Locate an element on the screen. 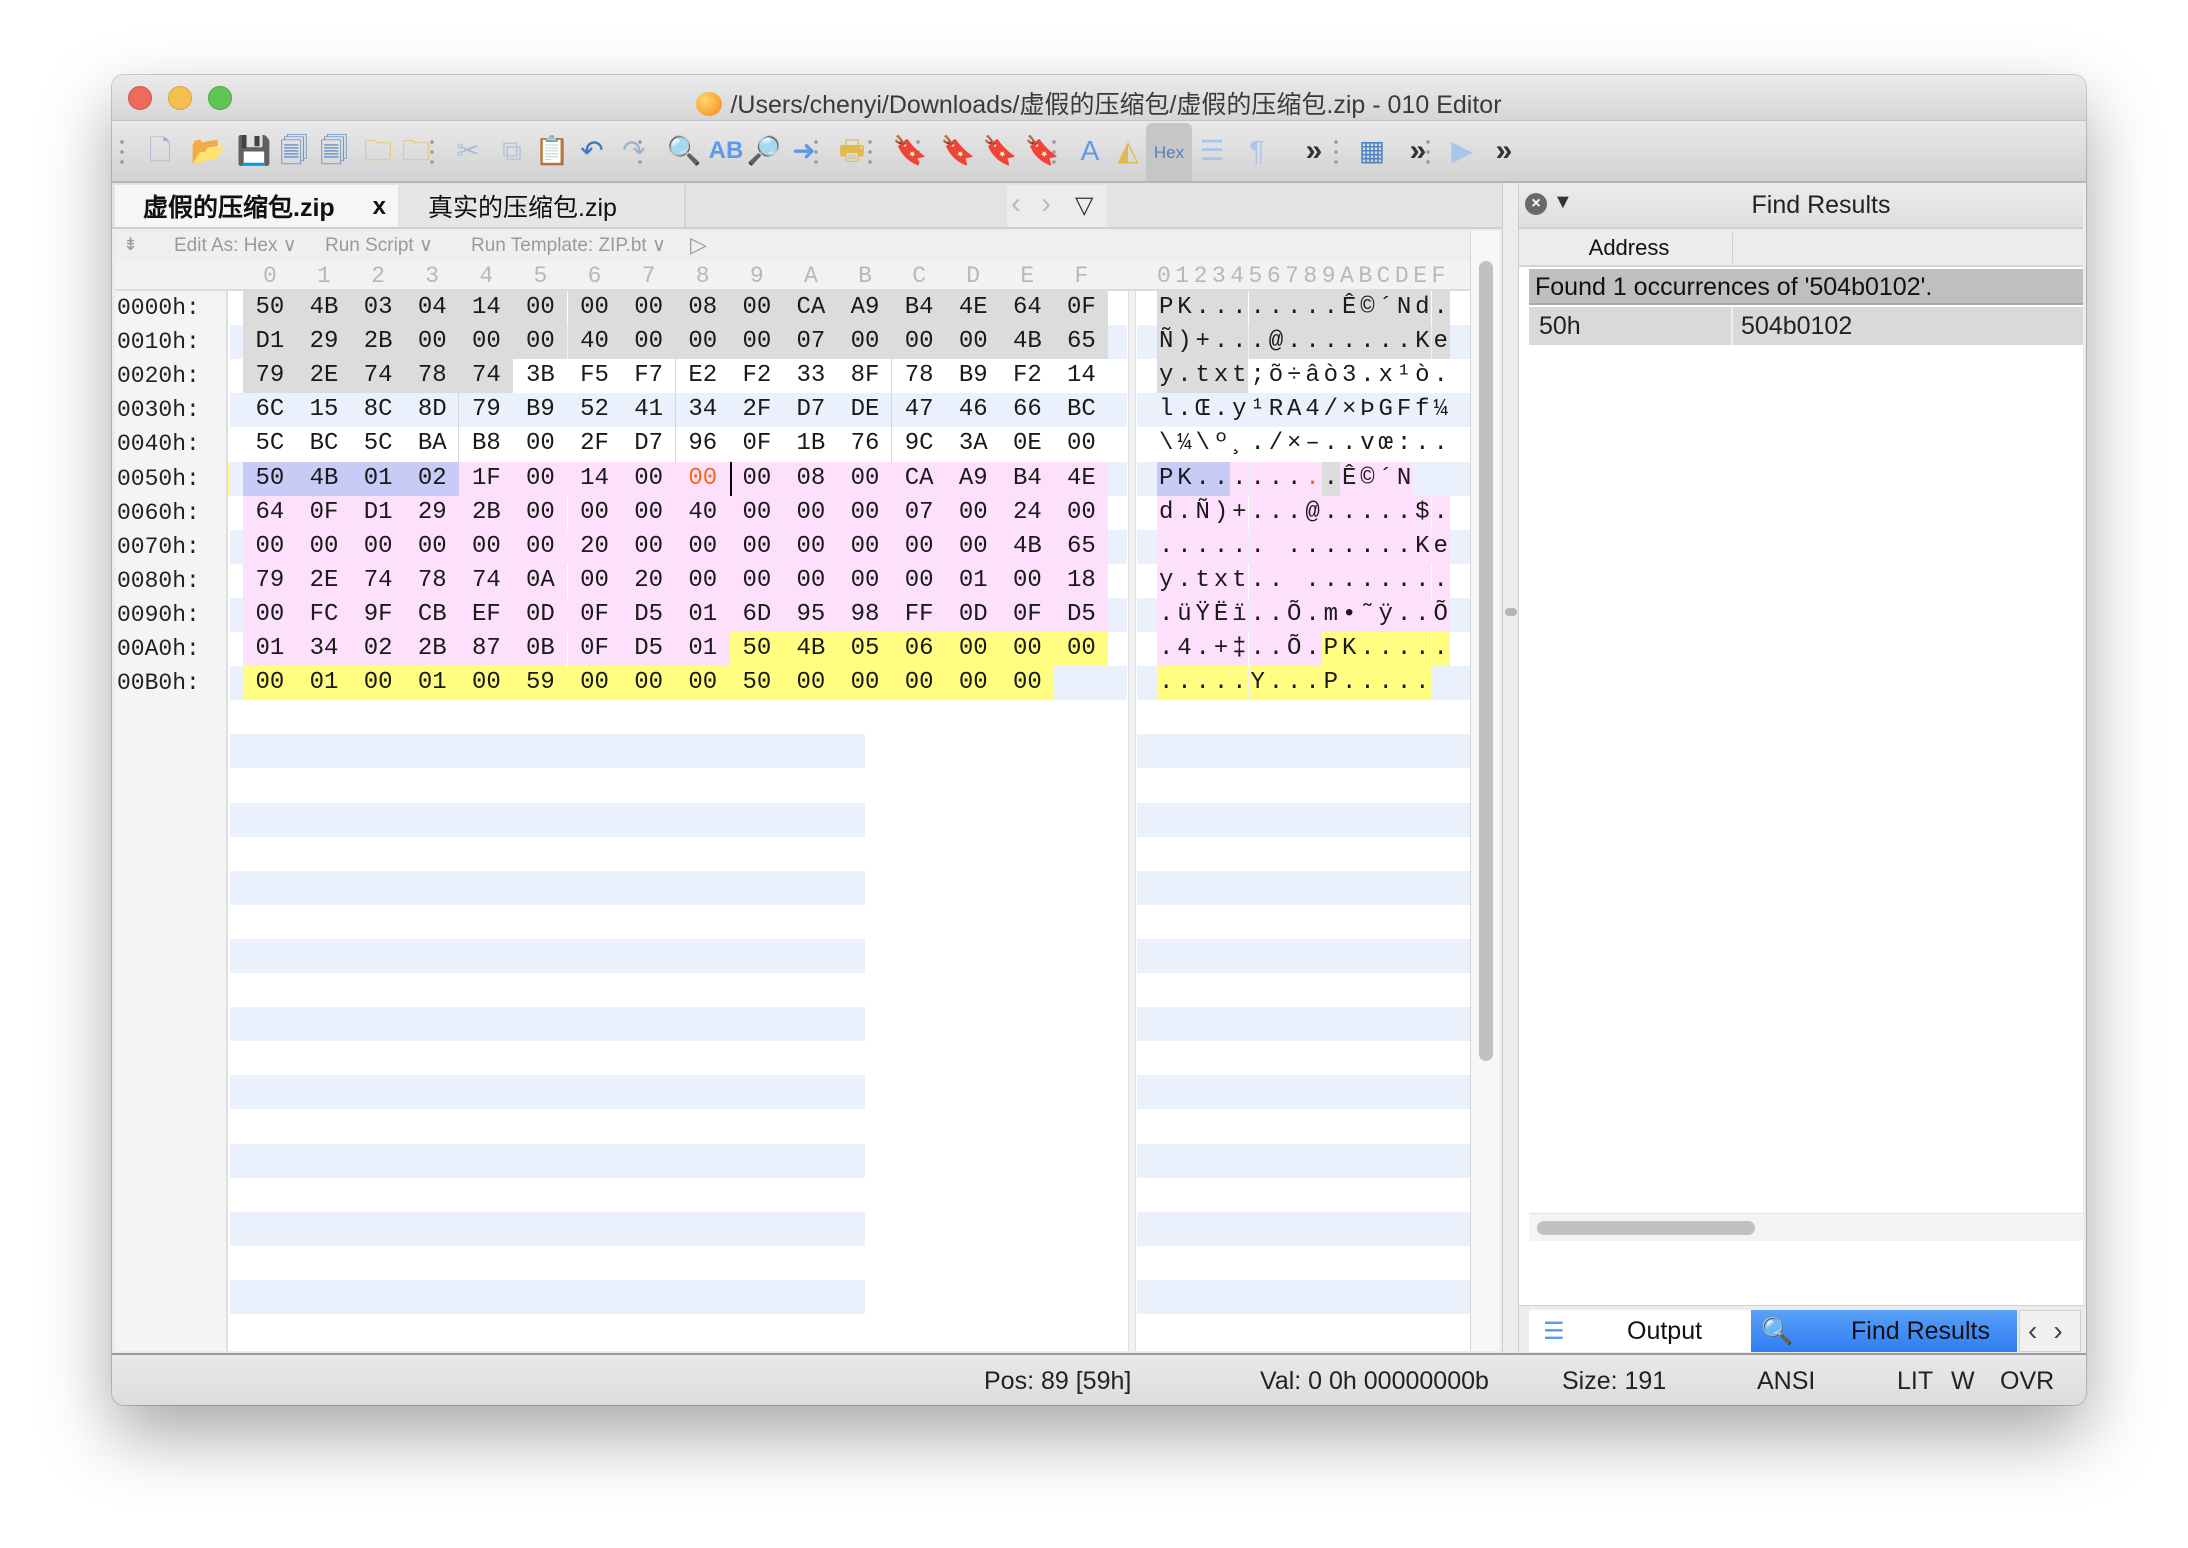 The image size is (2188, 1548). status-mode-w: W is located at coordinates (1963, 1381).